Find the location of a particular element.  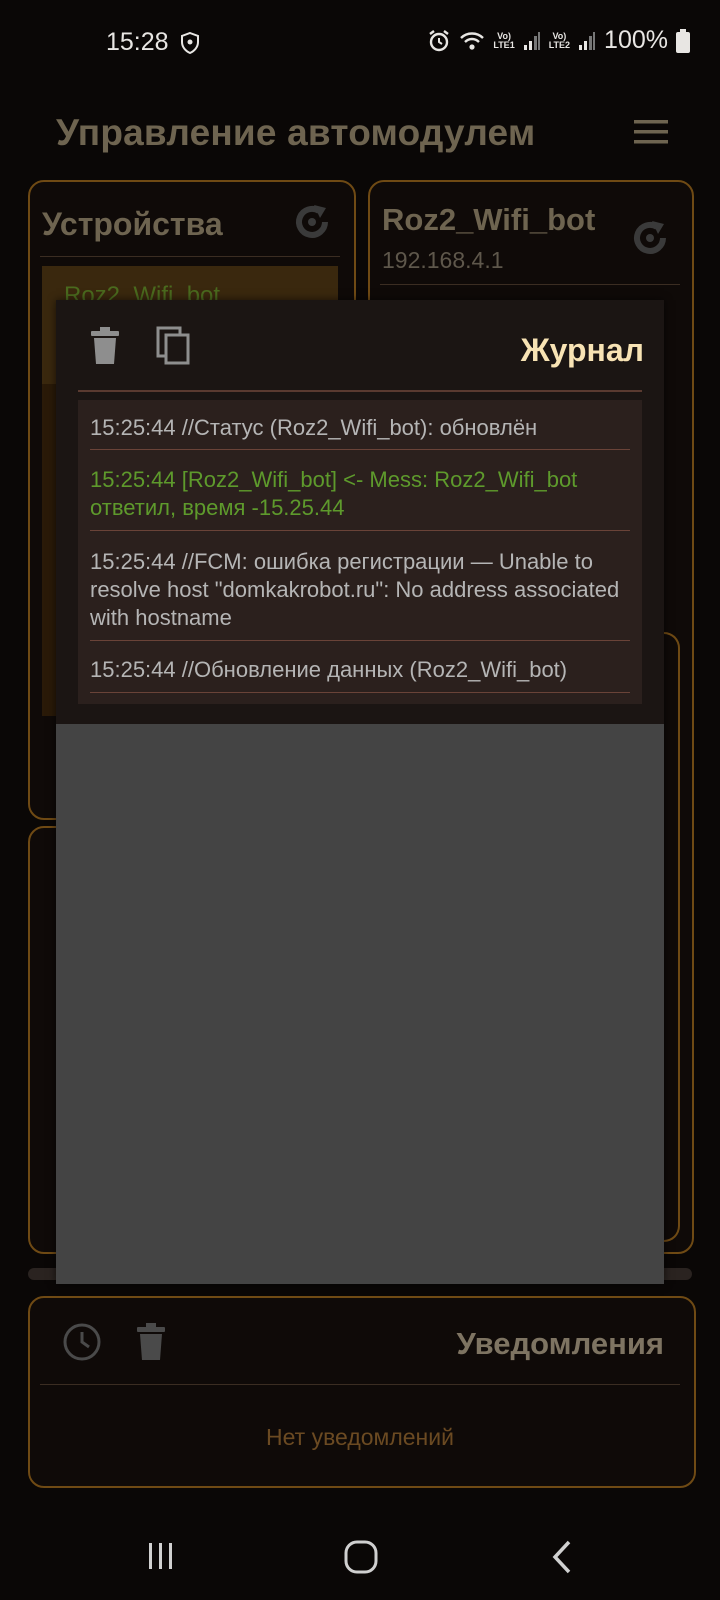

status-time: 15:28 is located at coordinates (137, 42).